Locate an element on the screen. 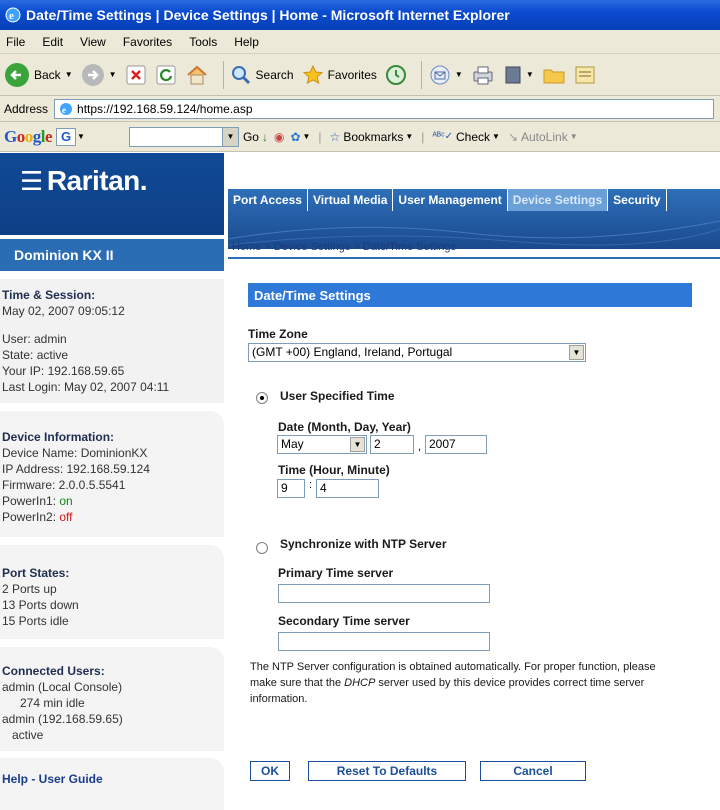 This screenshot has height=810, width=720. address-input: e https://192.168.59.124/home.asp is located at coordinates (384, 108).